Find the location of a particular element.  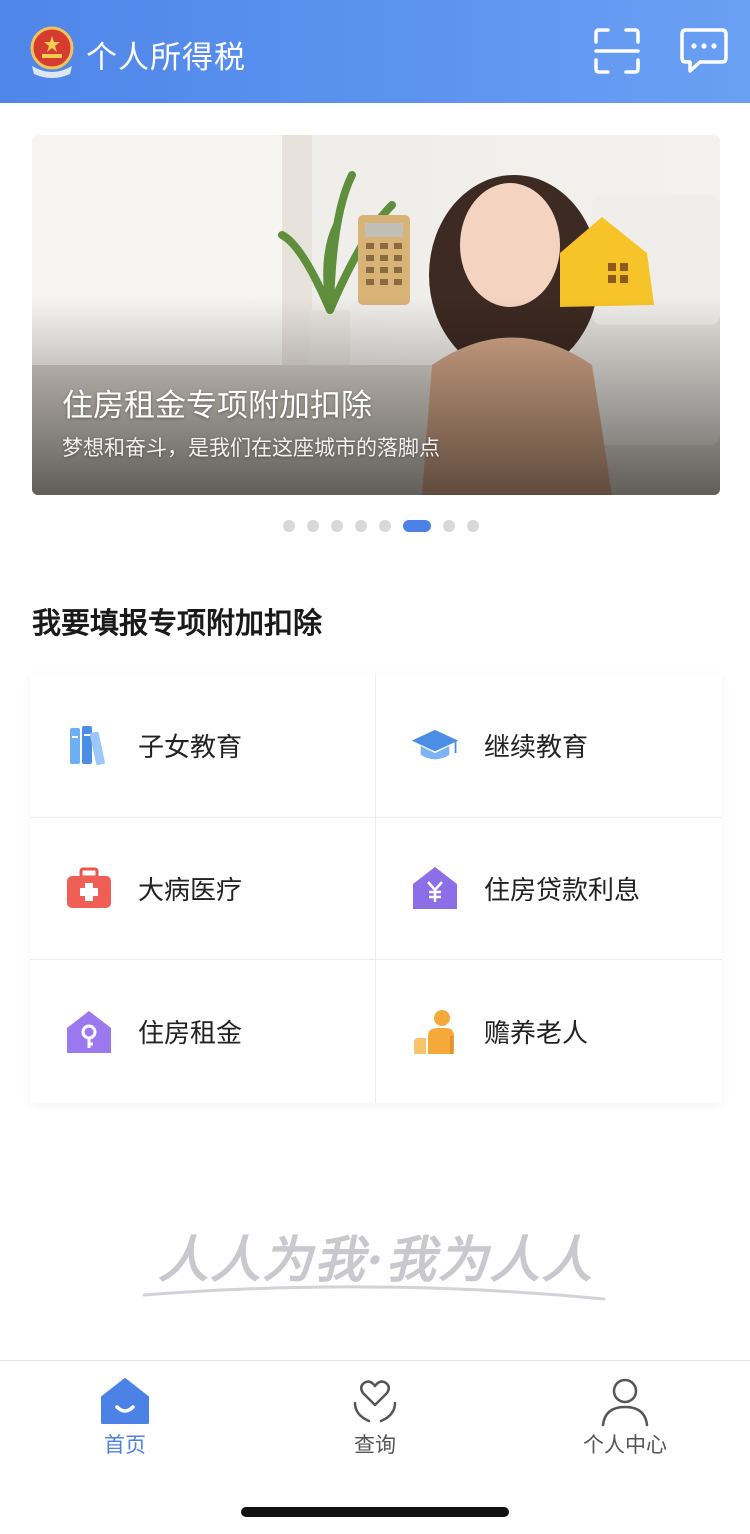

national-emblem-icon is located at coordinates (52, 52).